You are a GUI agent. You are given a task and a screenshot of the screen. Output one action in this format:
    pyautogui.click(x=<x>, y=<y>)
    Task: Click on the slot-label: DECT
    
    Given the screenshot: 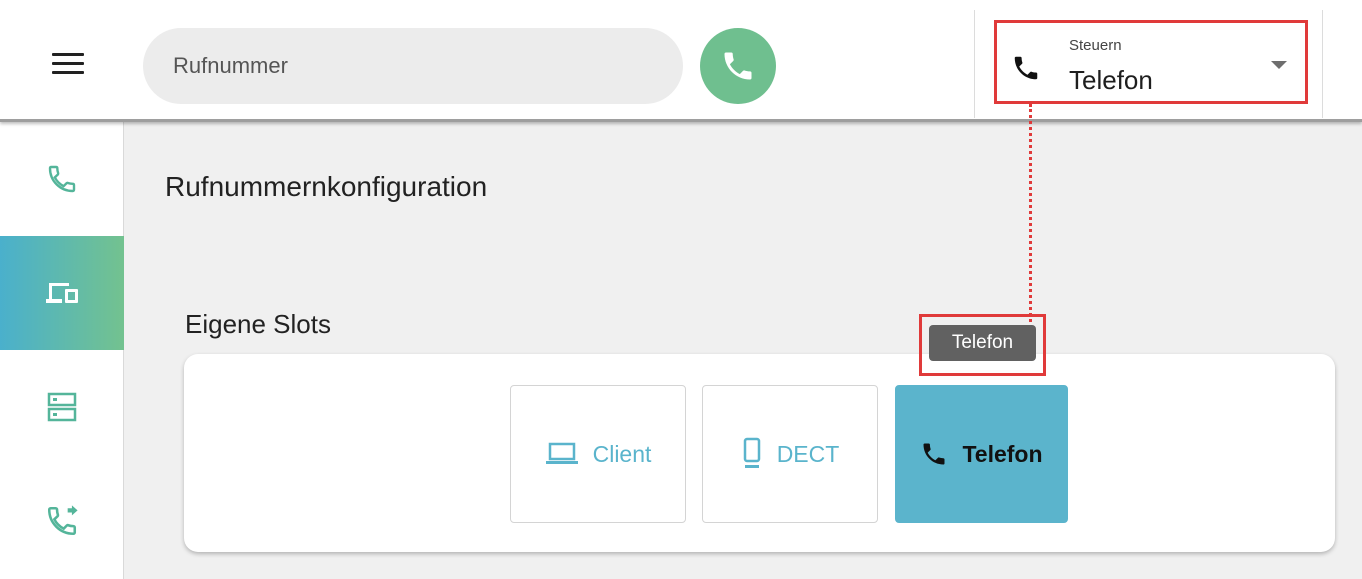 What is the action you would take?
    pyautogui.click(x=808, y=453)
    